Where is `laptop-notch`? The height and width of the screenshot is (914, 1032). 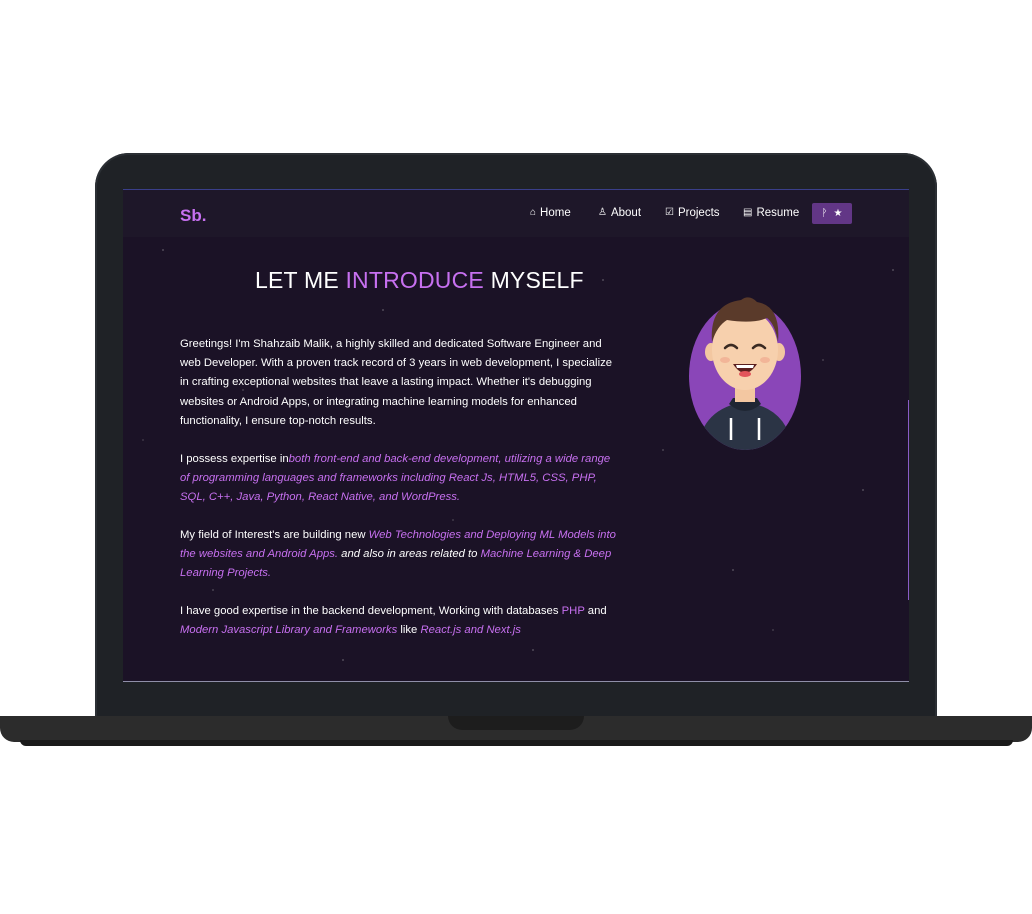
laptop-notch is located at coordinates (516, 723).